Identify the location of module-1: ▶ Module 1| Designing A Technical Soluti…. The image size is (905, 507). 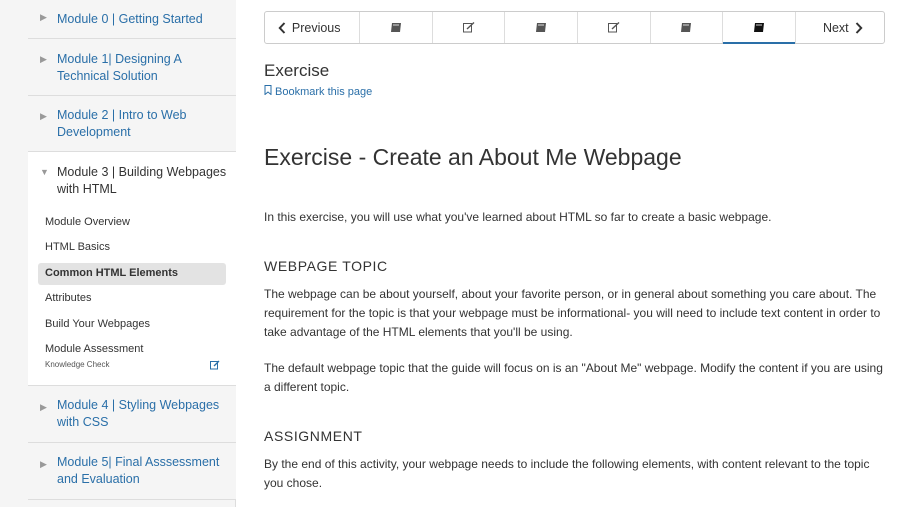
(132, 67).